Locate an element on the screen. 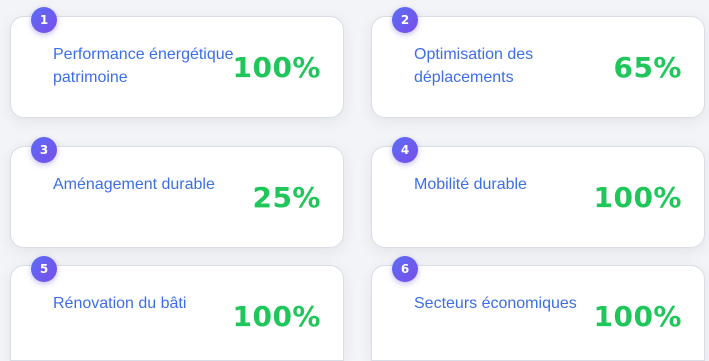 The image size is (709, 361). indicator-card-3: 3 Aménagement durable 25% is located at coordinates (177, 192).